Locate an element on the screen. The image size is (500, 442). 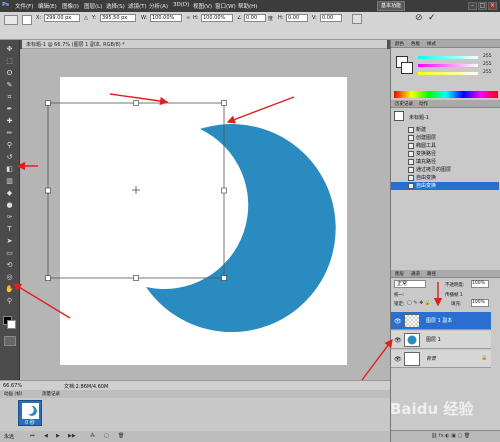
type-tool-icon: T is located at coordinates (9, 229).